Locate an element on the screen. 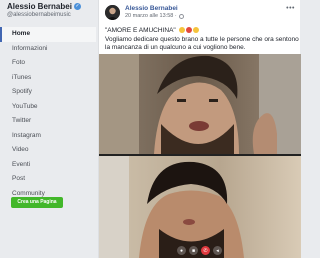  sidebar-item-eventi: Eventi is located at coordinates (48, 165).